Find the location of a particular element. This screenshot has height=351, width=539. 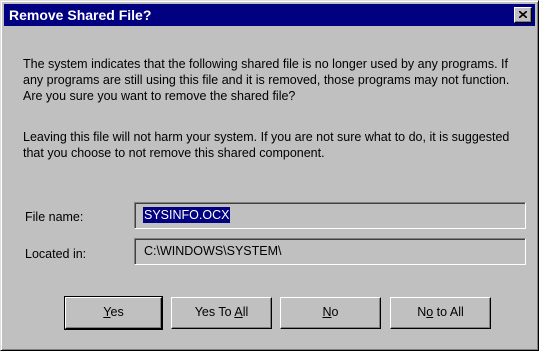

no-to-all-button: No to All is located at coordinates (440, 313).